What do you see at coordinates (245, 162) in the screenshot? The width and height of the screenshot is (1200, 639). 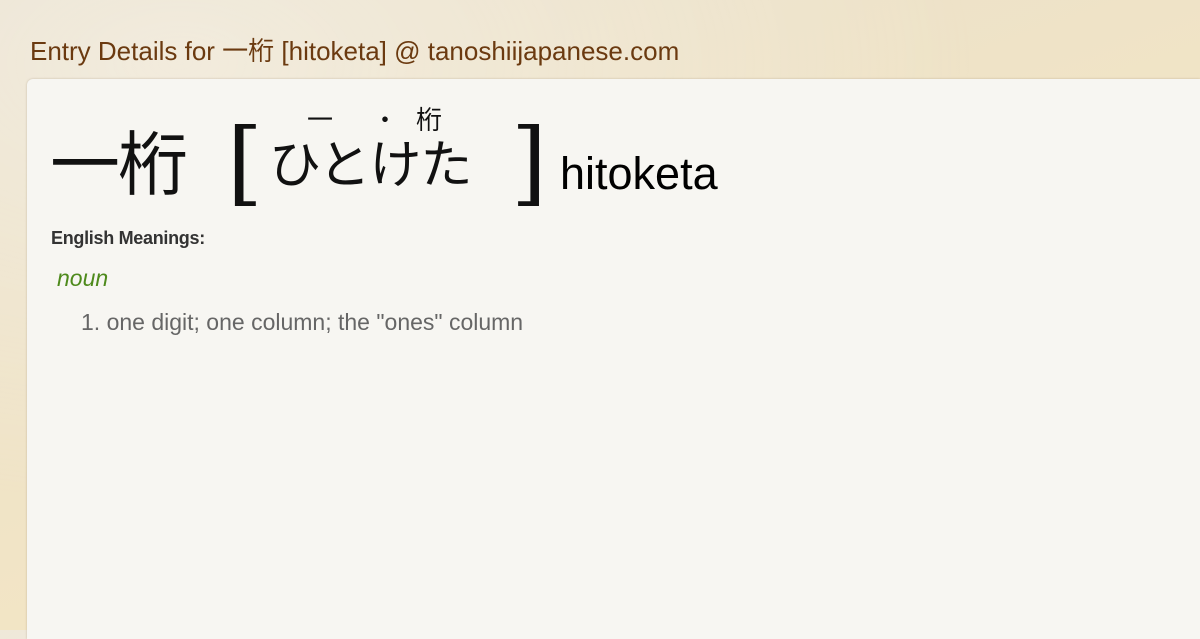 I see `reading-bracket-open: [` at bounding box center [245, 162].